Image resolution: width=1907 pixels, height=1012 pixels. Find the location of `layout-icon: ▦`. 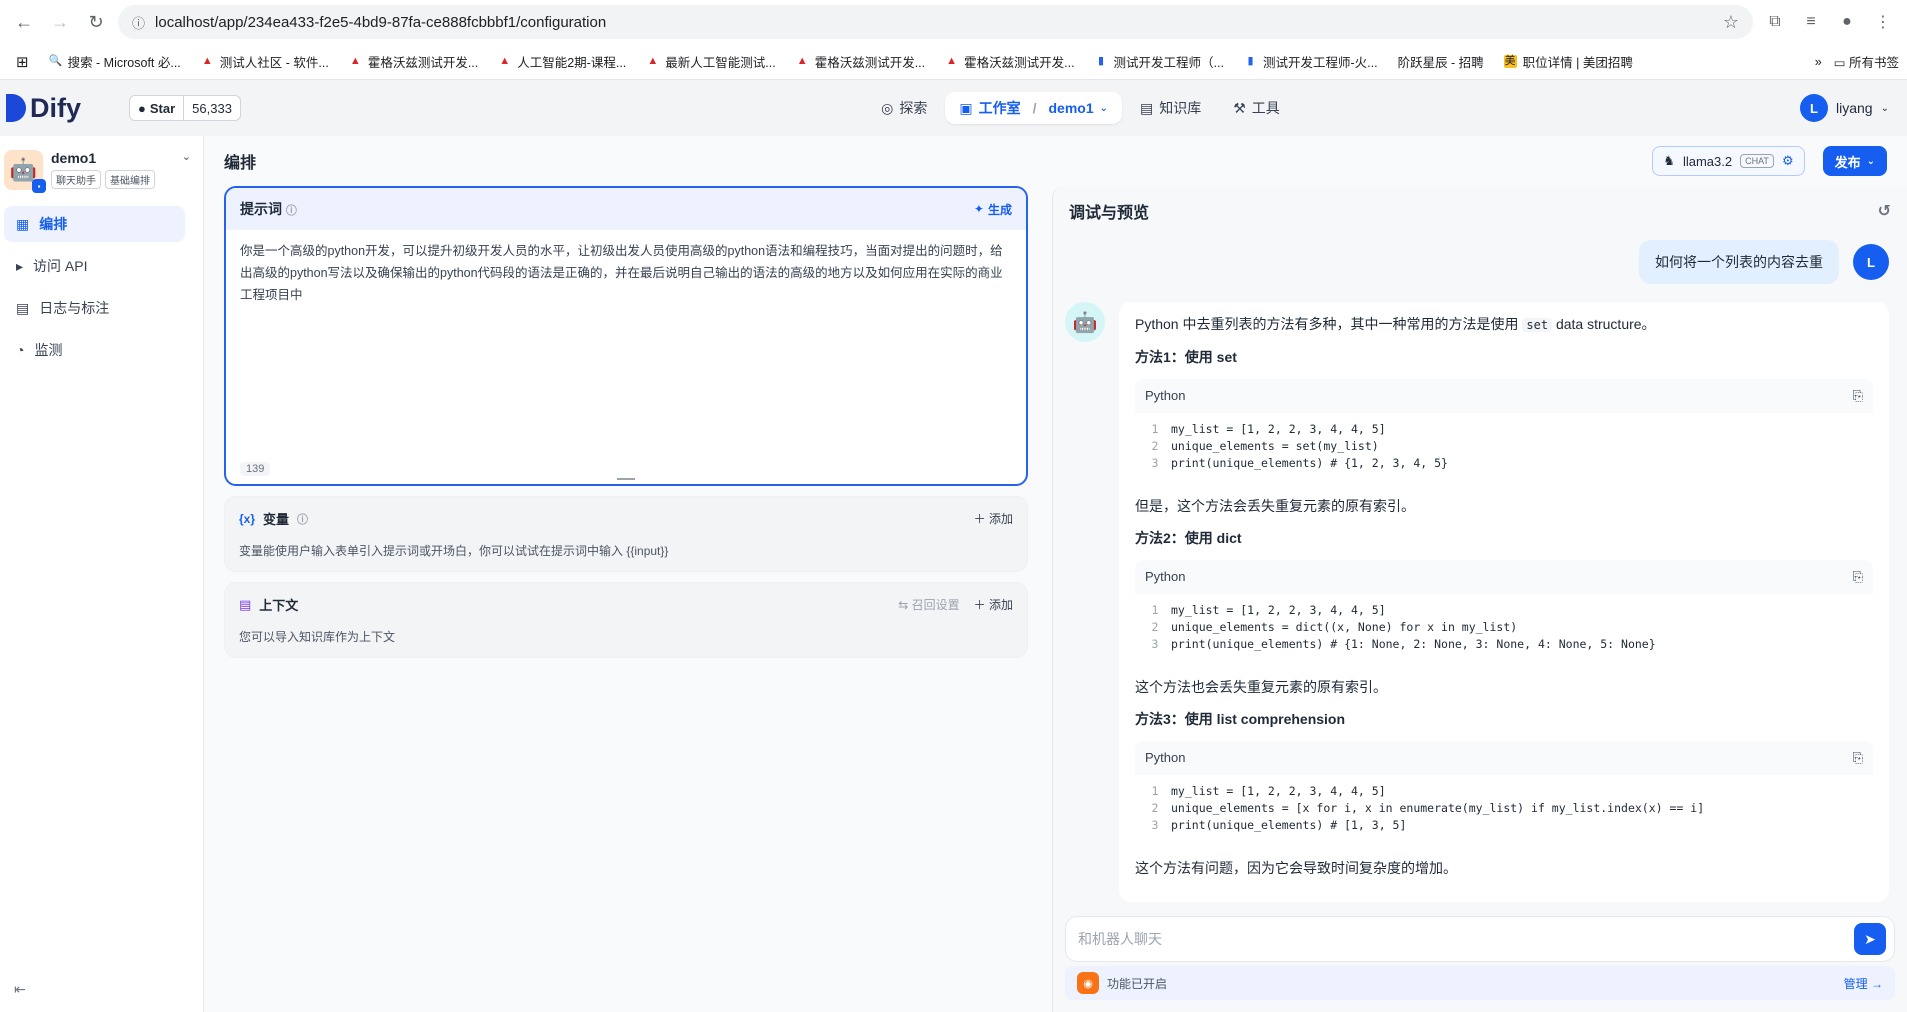

layout-icon: ▦ is located at coordinates (23, 223).